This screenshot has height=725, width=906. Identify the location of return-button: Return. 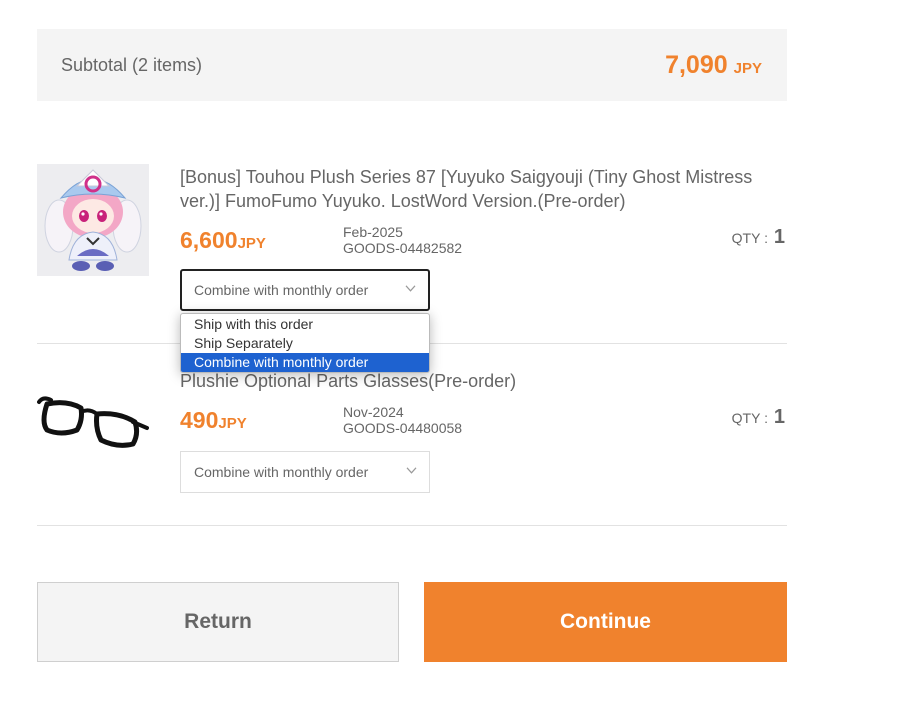
(218, 622).